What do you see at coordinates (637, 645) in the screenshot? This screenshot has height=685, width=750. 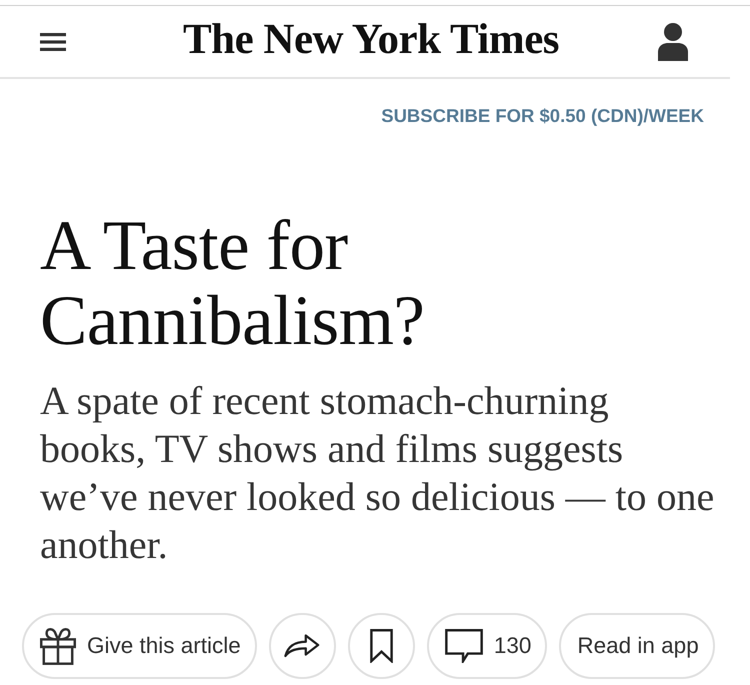 I see `read-in-app-button: Read in app` at bounding box center [637, 645].